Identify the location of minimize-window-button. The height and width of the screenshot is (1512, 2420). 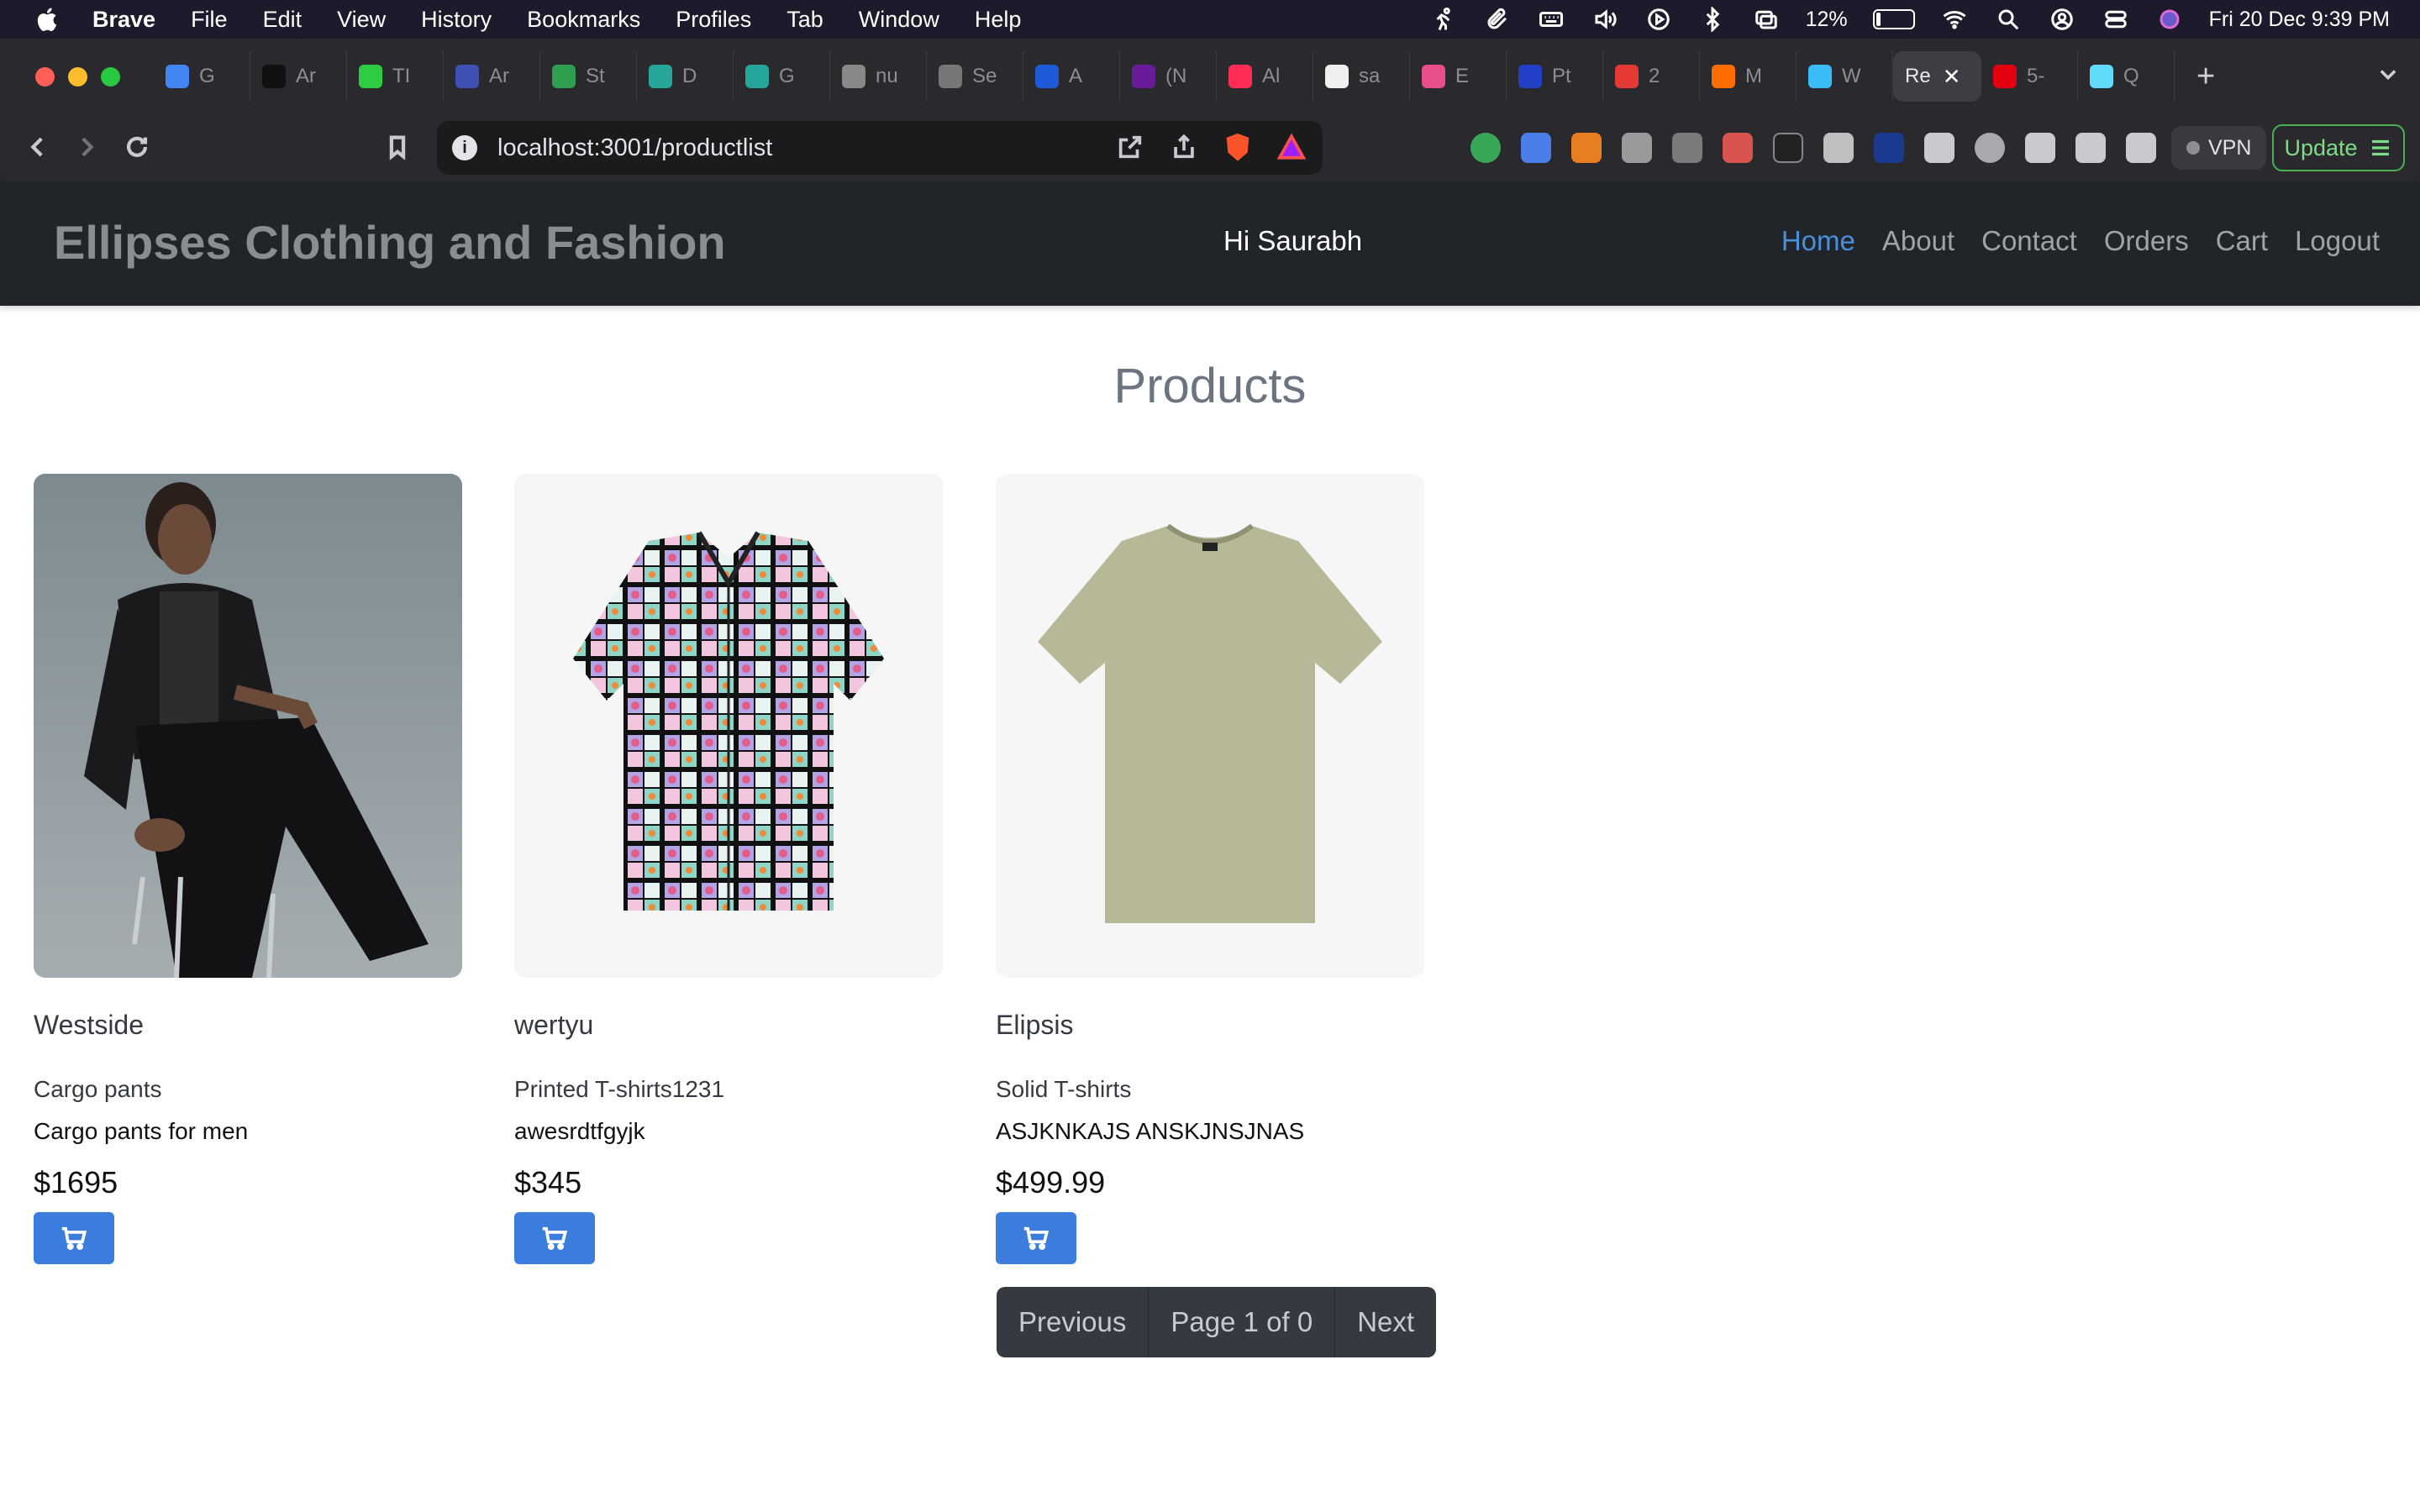
(77, 76).